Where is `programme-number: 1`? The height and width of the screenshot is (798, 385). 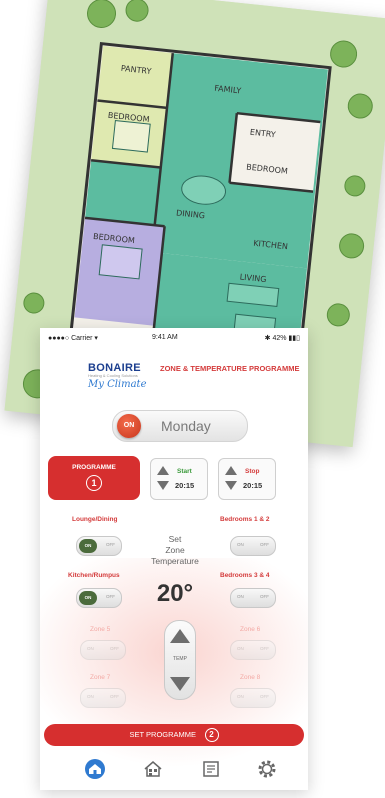
programme-number: 1 is located at coordinates (94, 483).